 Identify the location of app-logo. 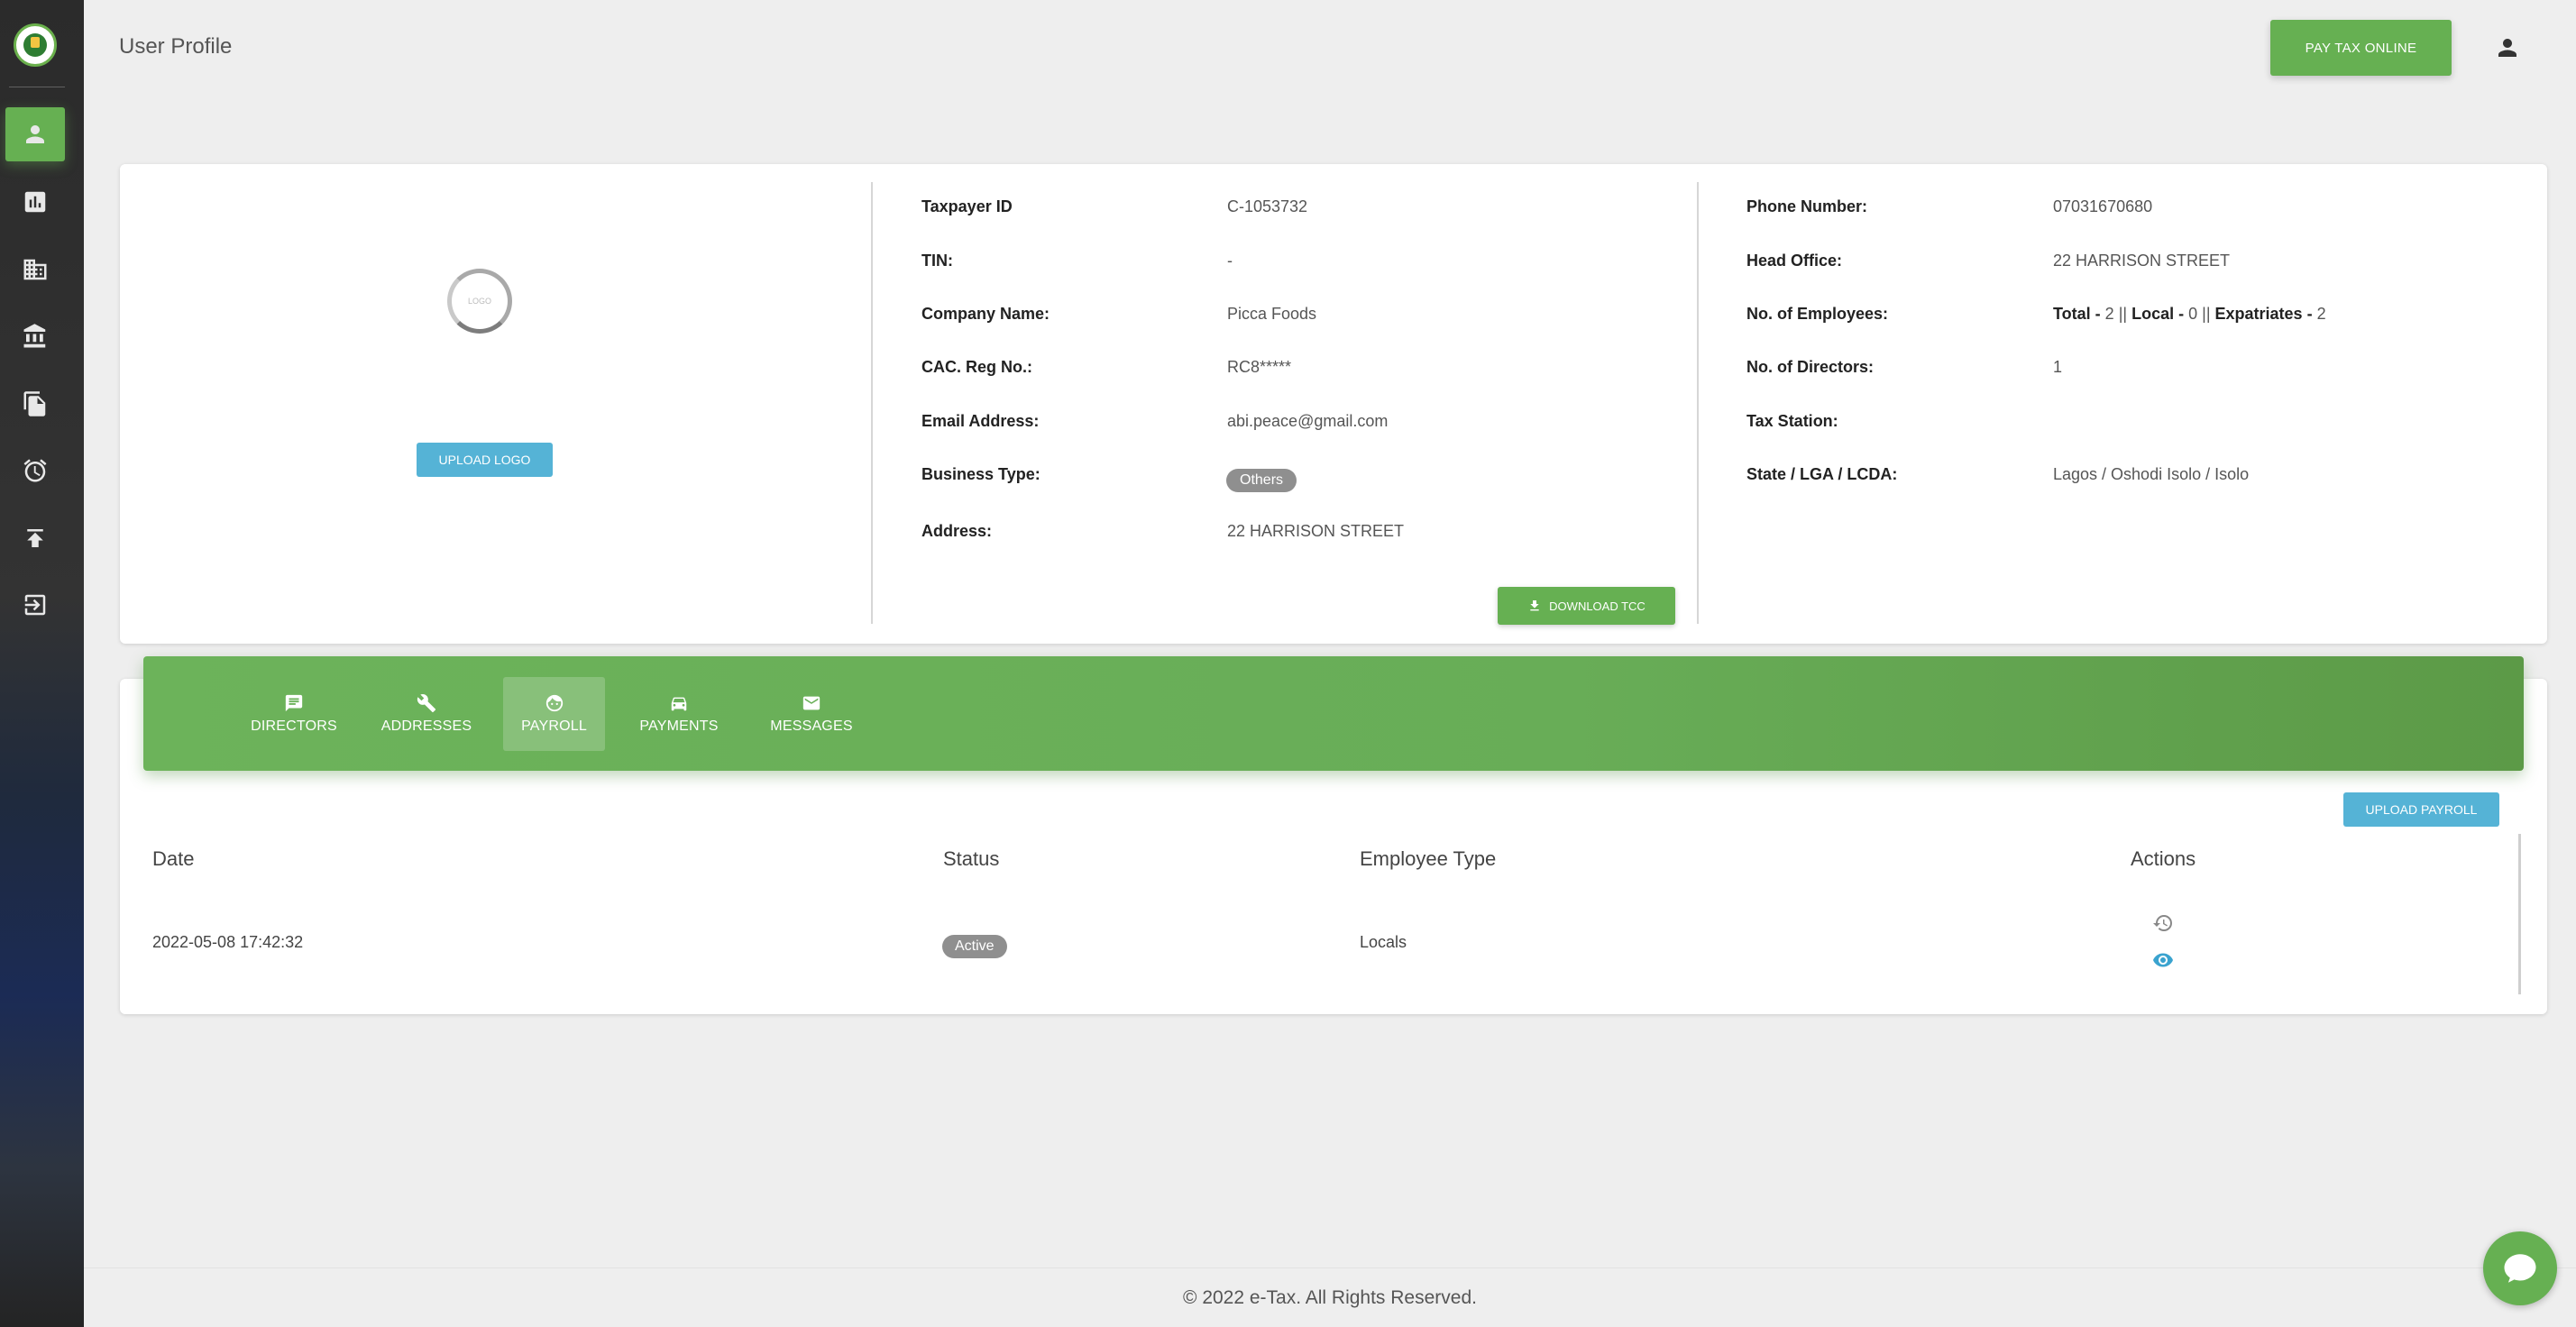
(35, 45).